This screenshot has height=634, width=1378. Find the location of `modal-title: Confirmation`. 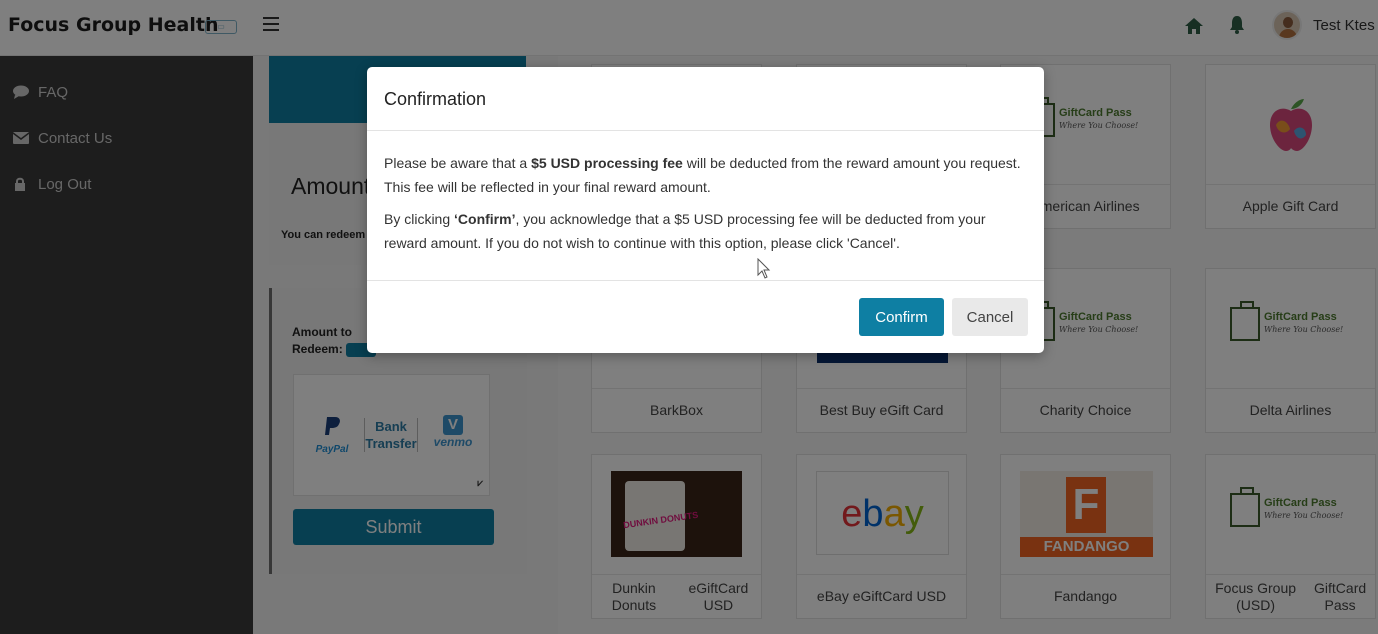

modal-title: Confirmation is located at coordinates (435, 99).